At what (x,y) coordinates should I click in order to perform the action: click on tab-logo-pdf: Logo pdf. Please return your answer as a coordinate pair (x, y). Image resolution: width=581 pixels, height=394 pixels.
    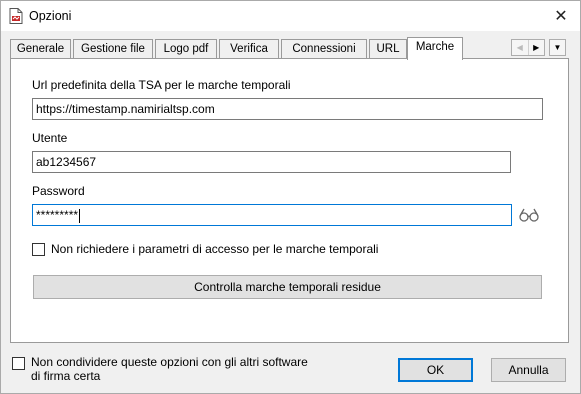
    Looking at the image, I should click on (186, 48).